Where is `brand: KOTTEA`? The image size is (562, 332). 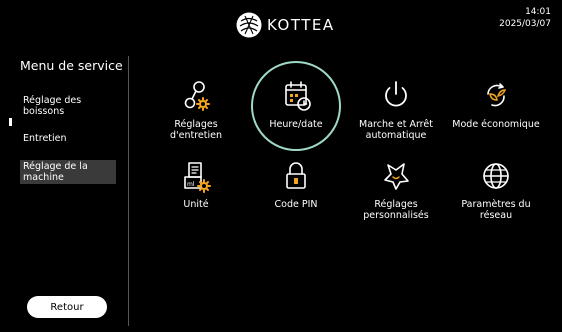
brand: KOTTEA is located at coordinates (285, 25).